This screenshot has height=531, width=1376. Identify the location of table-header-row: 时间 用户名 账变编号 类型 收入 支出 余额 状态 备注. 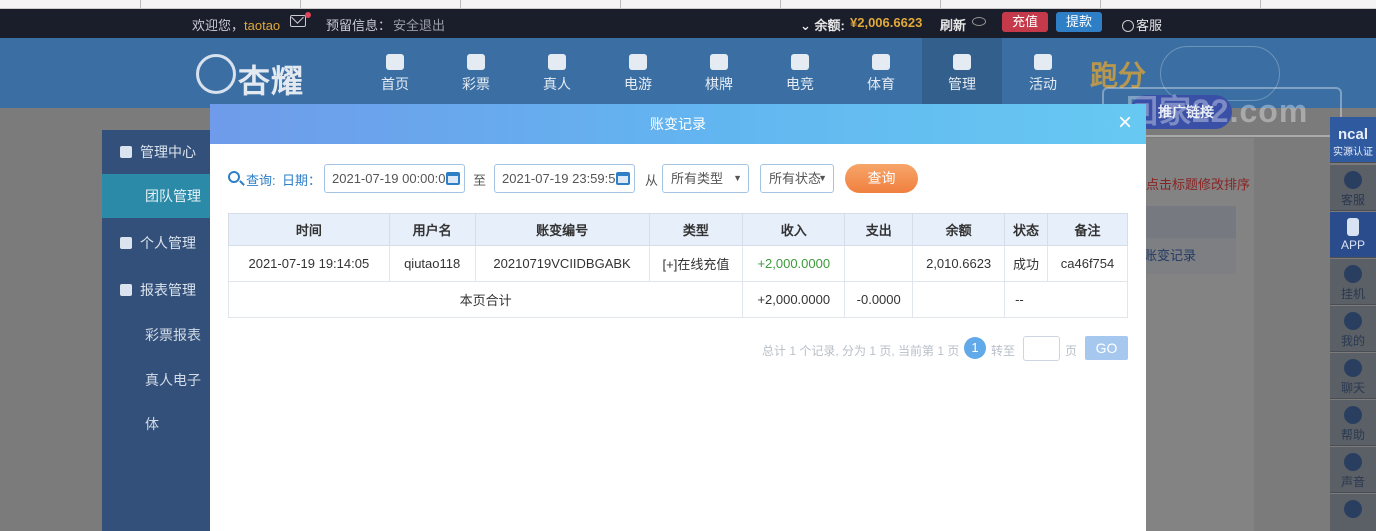
(678, 229).